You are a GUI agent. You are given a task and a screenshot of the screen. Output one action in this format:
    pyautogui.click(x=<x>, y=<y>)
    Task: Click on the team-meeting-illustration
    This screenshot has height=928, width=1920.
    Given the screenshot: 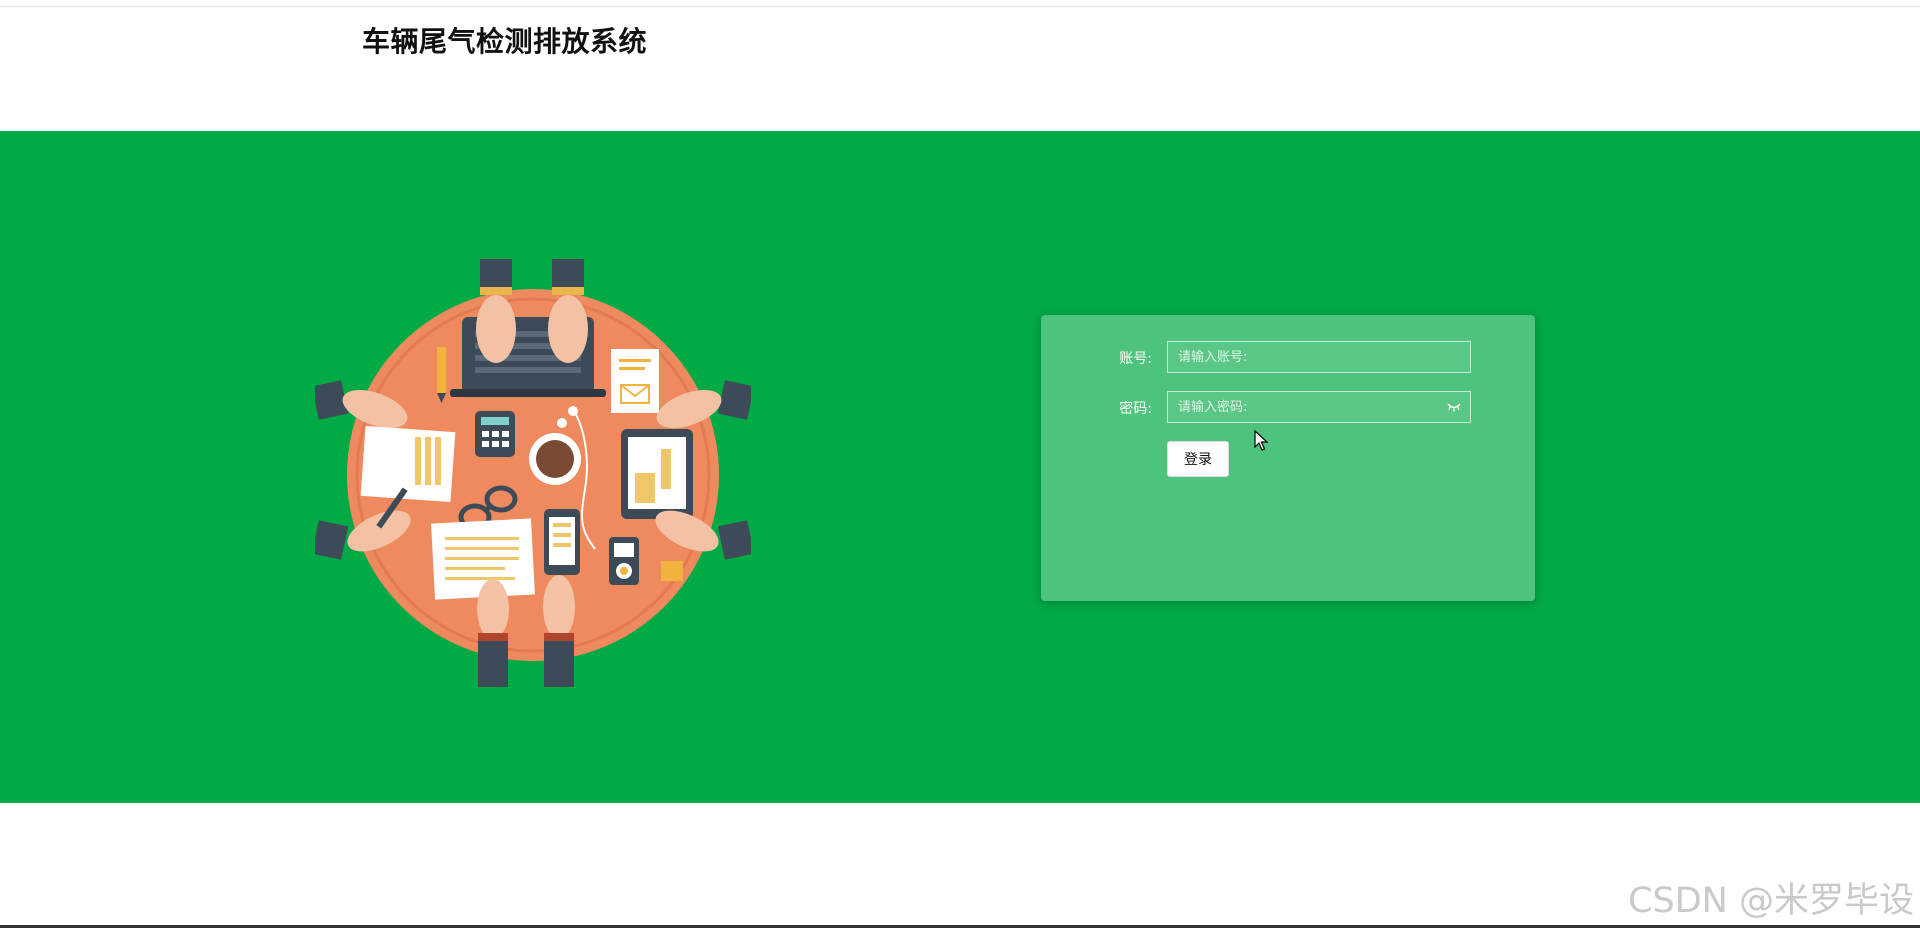 What is the action you would take?
    pyautogui.click(x=533, y=473)
    